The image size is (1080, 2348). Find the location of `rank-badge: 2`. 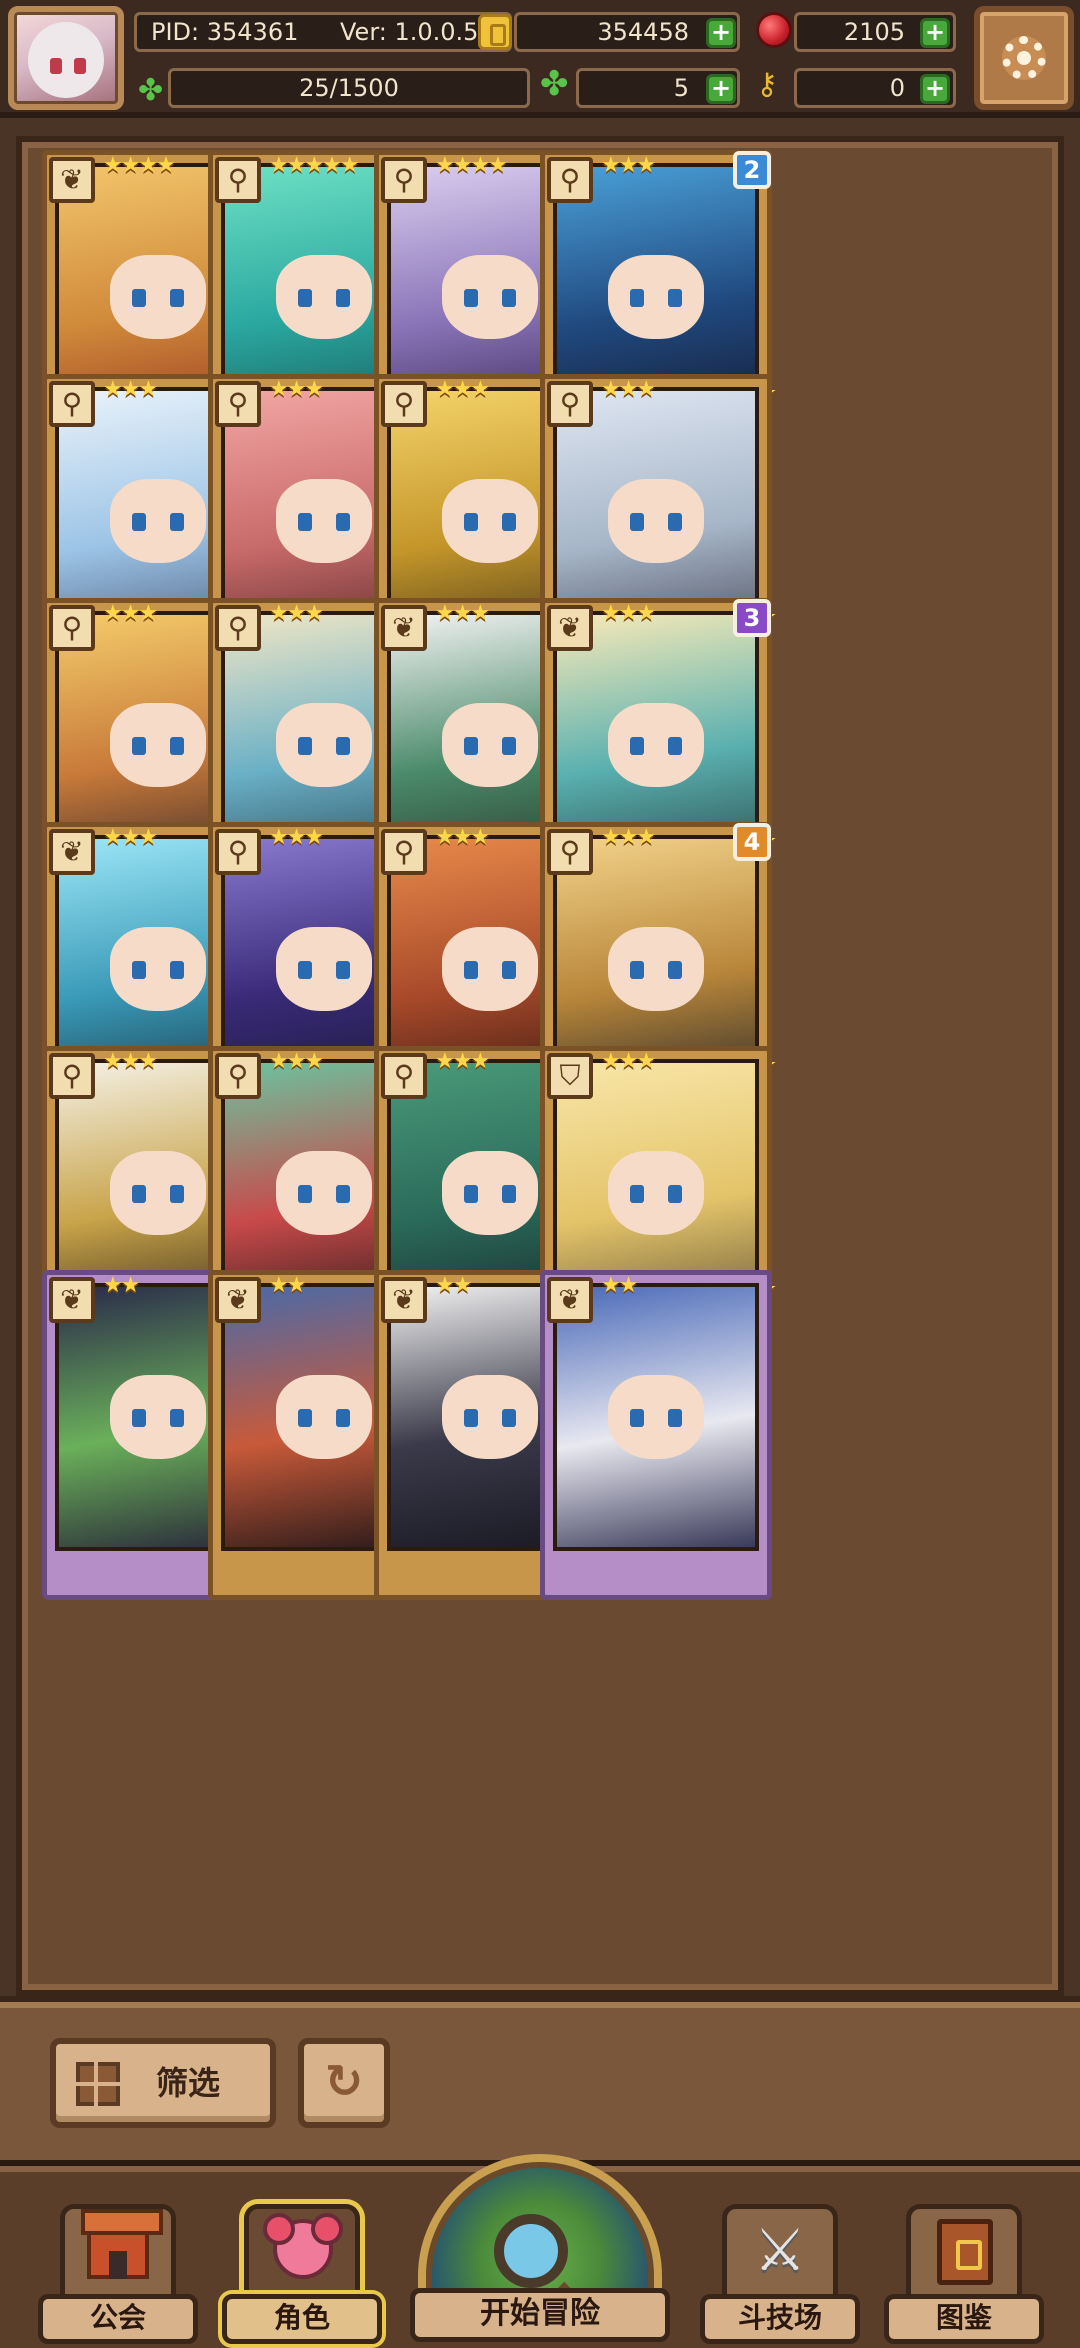

rank-badge: 2 is located at coordinates (752, 170).